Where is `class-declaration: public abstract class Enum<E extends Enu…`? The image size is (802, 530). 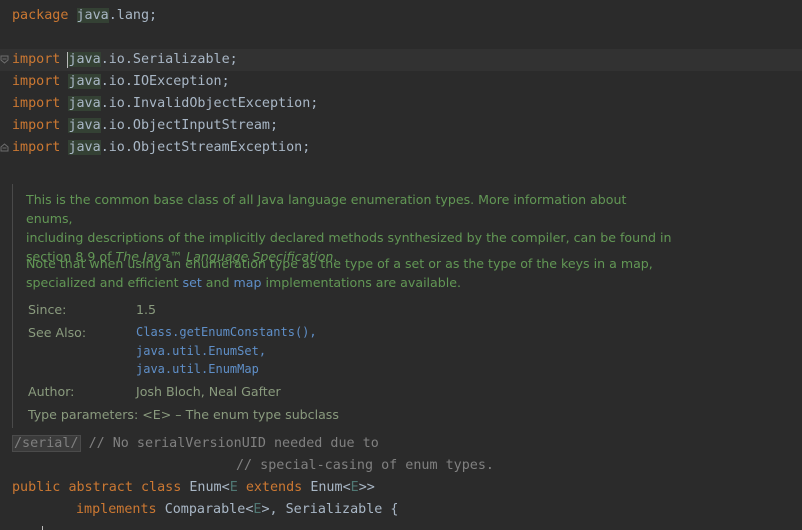 class-declaration: public abstract class Enum<E extends Enu… is located at coordinates (193, 488).